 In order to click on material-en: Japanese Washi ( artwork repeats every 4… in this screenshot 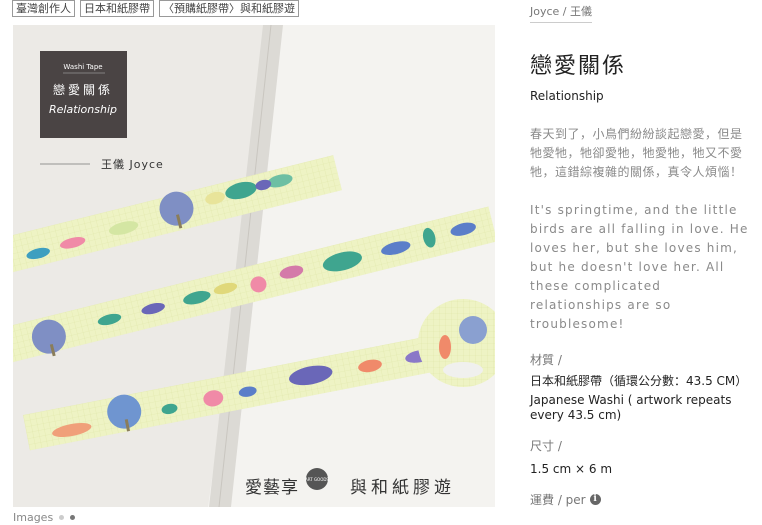, I will do `click(631, 407)`.